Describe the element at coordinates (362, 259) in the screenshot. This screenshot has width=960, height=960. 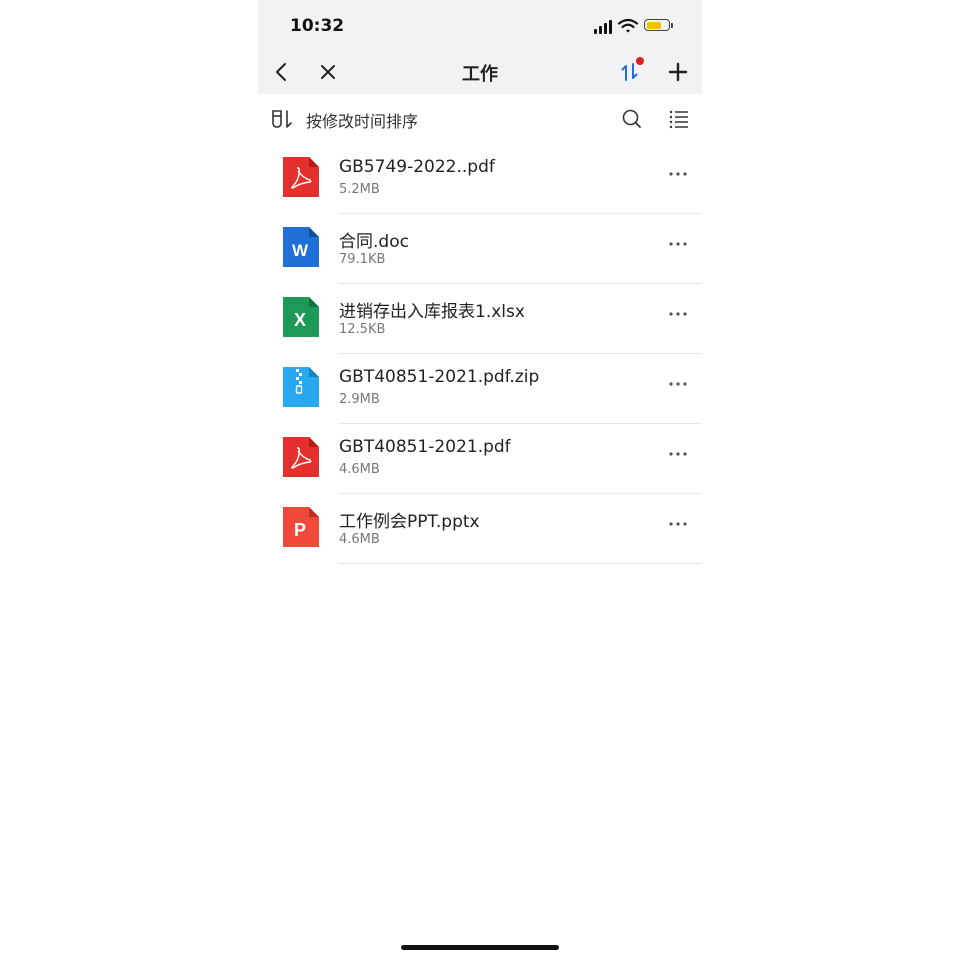
I see `file-size: 79.1KB` at that location.